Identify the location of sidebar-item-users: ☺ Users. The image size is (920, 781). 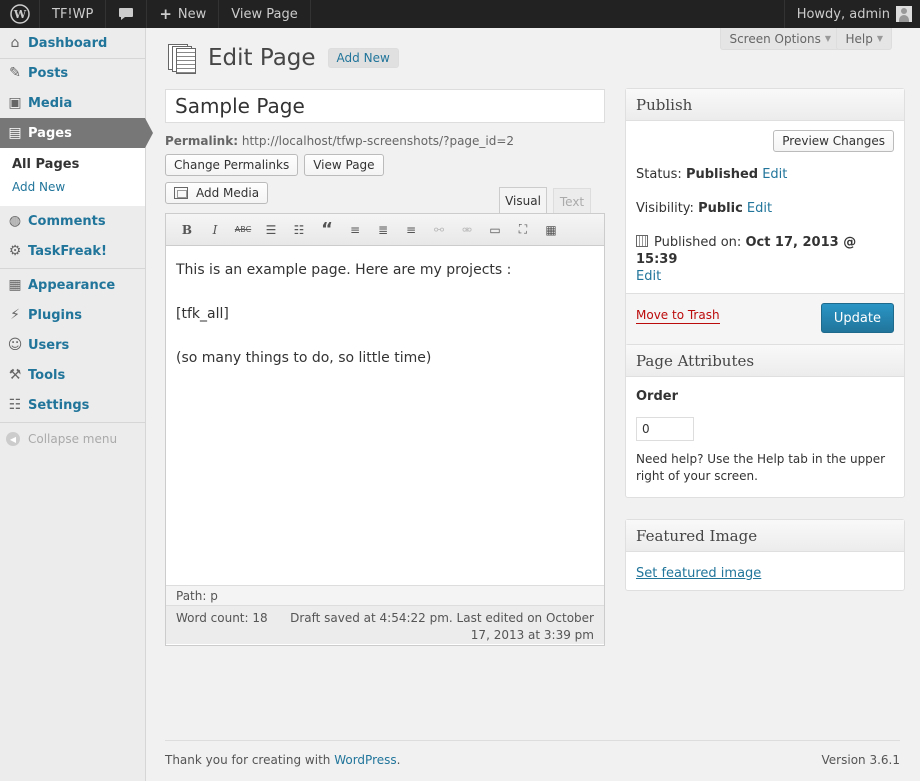
(72, 345).